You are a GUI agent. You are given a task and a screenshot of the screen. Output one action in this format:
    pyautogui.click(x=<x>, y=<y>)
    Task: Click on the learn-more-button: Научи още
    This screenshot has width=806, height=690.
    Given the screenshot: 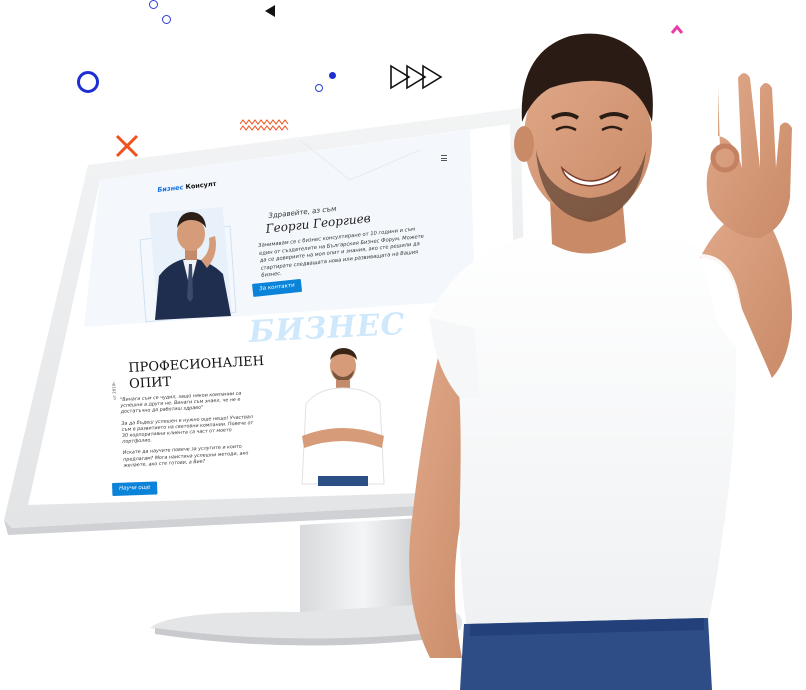 What is the action you would take?
    pyautogui.click(x=135, y=488)
    